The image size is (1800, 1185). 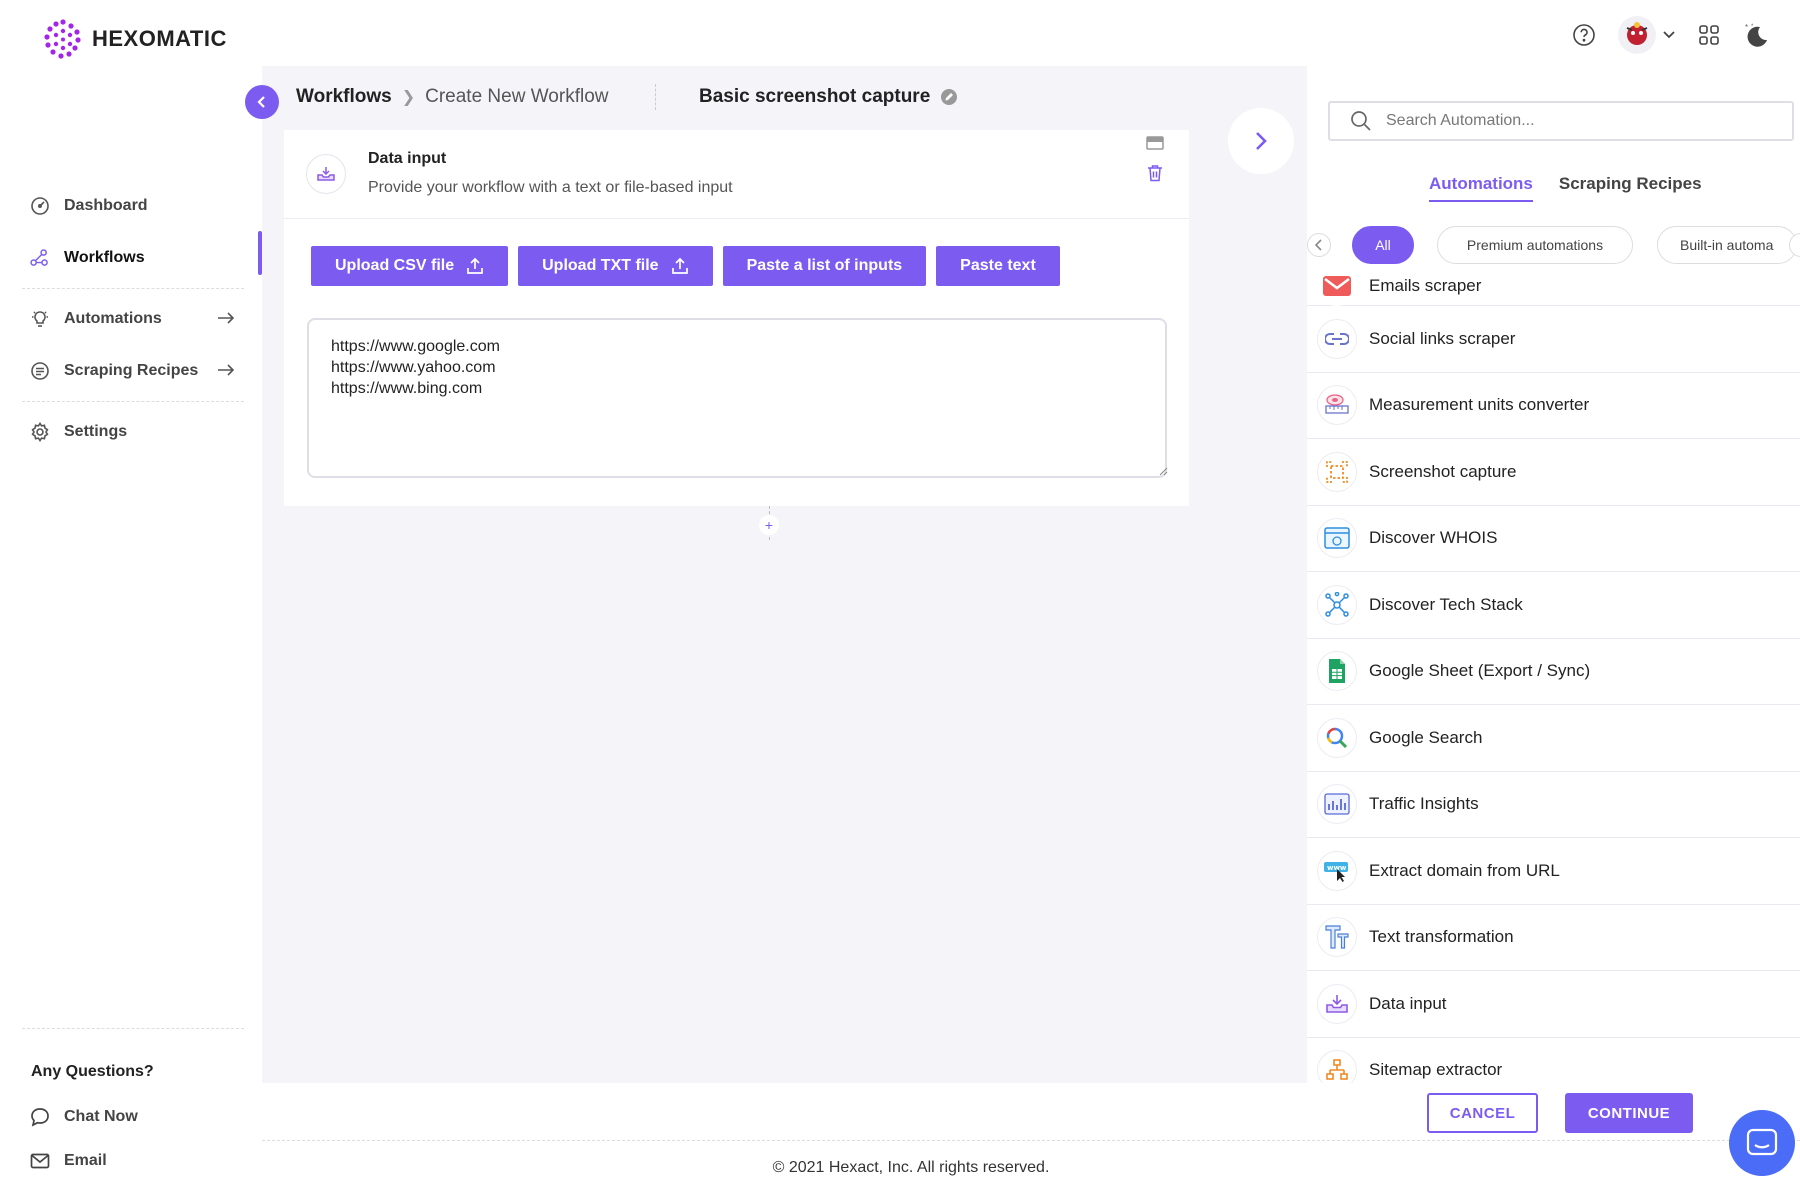 What do you see at coordinates (949, 97) in the screenshot?
I see `edit-pencil-icon` at bounding box center [949, 97].